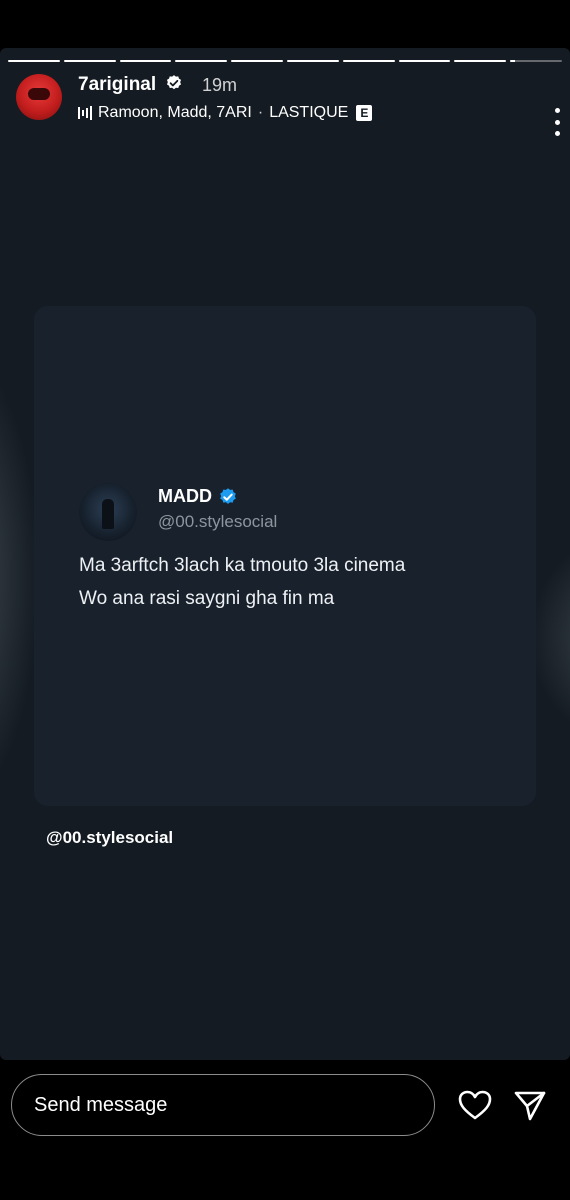 This screenshot has width=570, height=1200. Describe the element at coordinates (309, 112) in the screenshot. I see `music-song: LASTIQUE` at that location.